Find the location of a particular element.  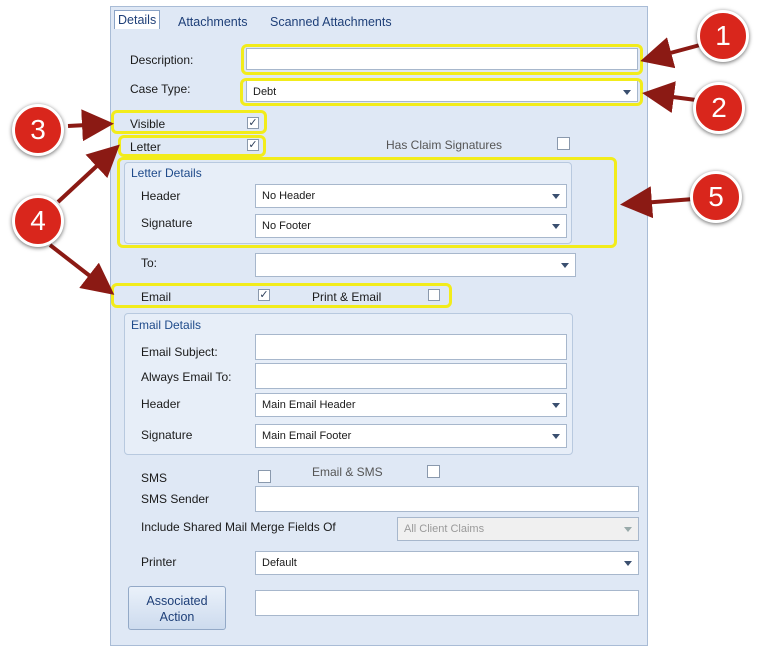

callout-4: 4 is located at coordinates (38, 221).